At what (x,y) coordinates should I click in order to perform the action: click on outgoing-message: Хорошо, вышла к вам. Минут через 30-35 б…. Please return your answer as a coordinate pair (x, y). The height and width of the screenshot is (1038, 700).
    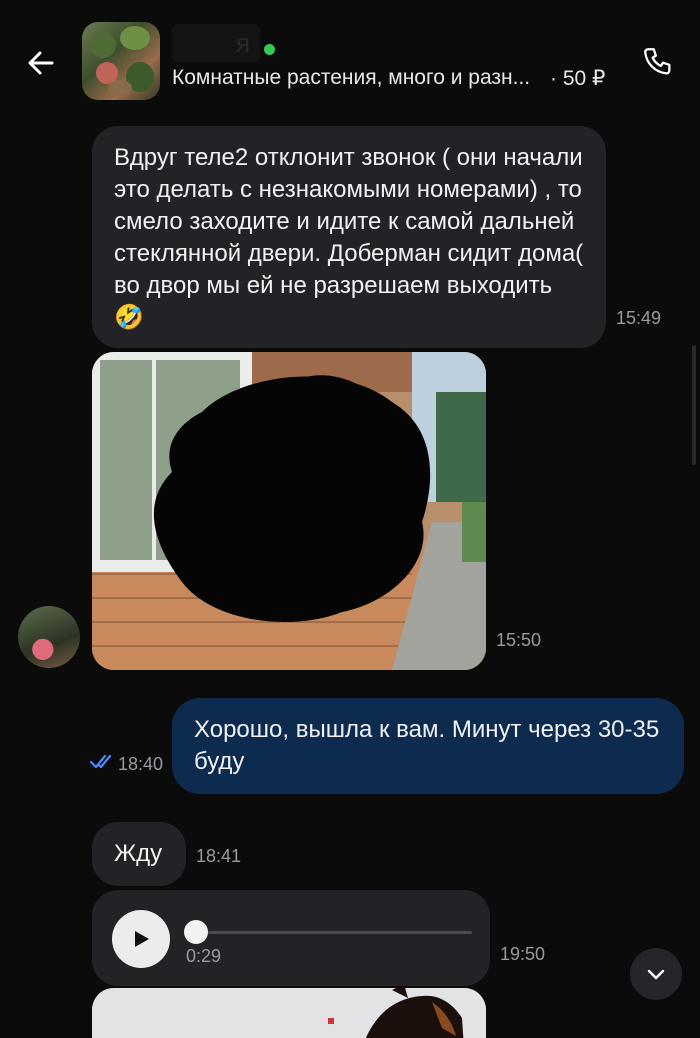
    Looking at the image, I should click on (428, 746).